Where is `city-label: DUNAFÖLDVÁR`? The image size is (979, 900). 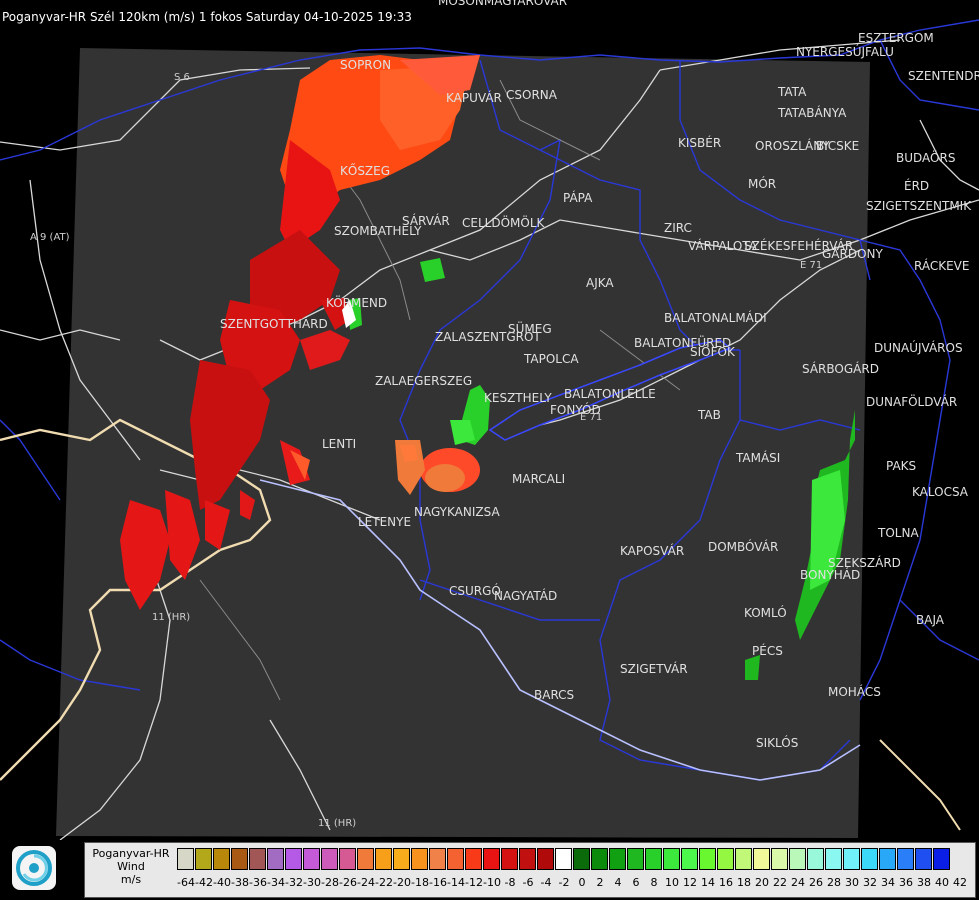 city-label: DUNAFÖLDVÁR is located at coordinates (911, 401).